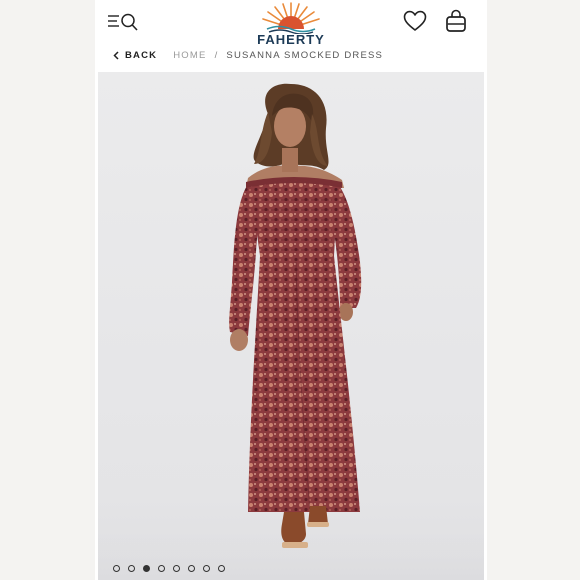 The height and width of the screenshot is (580, 580). What do you see at coordinates (189, 55) in the screenshot?
I see `breadcrumb-home-link: HOME` at bounding box center [189, 55].